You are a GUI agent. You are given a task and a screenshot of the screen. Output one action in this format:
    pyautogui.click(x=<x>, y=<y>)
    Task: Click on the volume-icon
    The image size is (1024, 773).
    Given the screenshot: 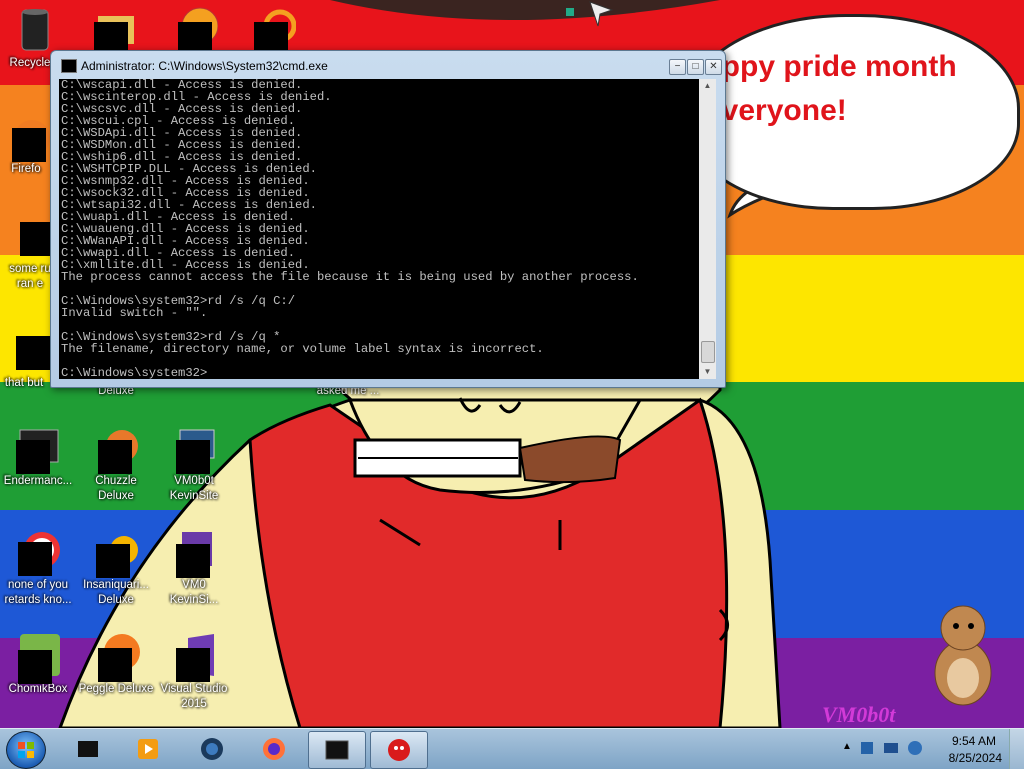 What is the action you would take?
    pyautogui.click(x=915, y=748)
    